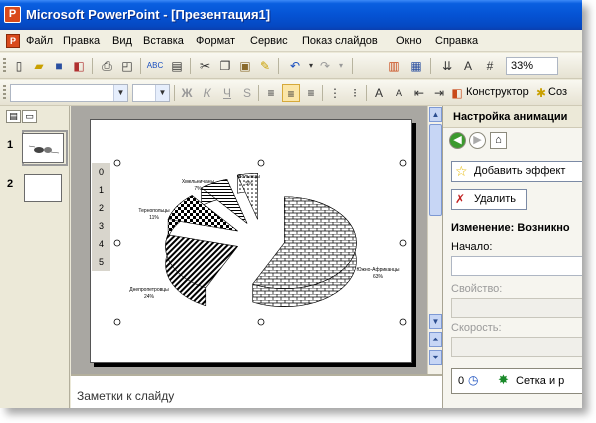 This screenshot has height=423, width=596. Describe the element at coordinates (39, 66) in the screenshot. I see `open-icon: ▰` at that location.